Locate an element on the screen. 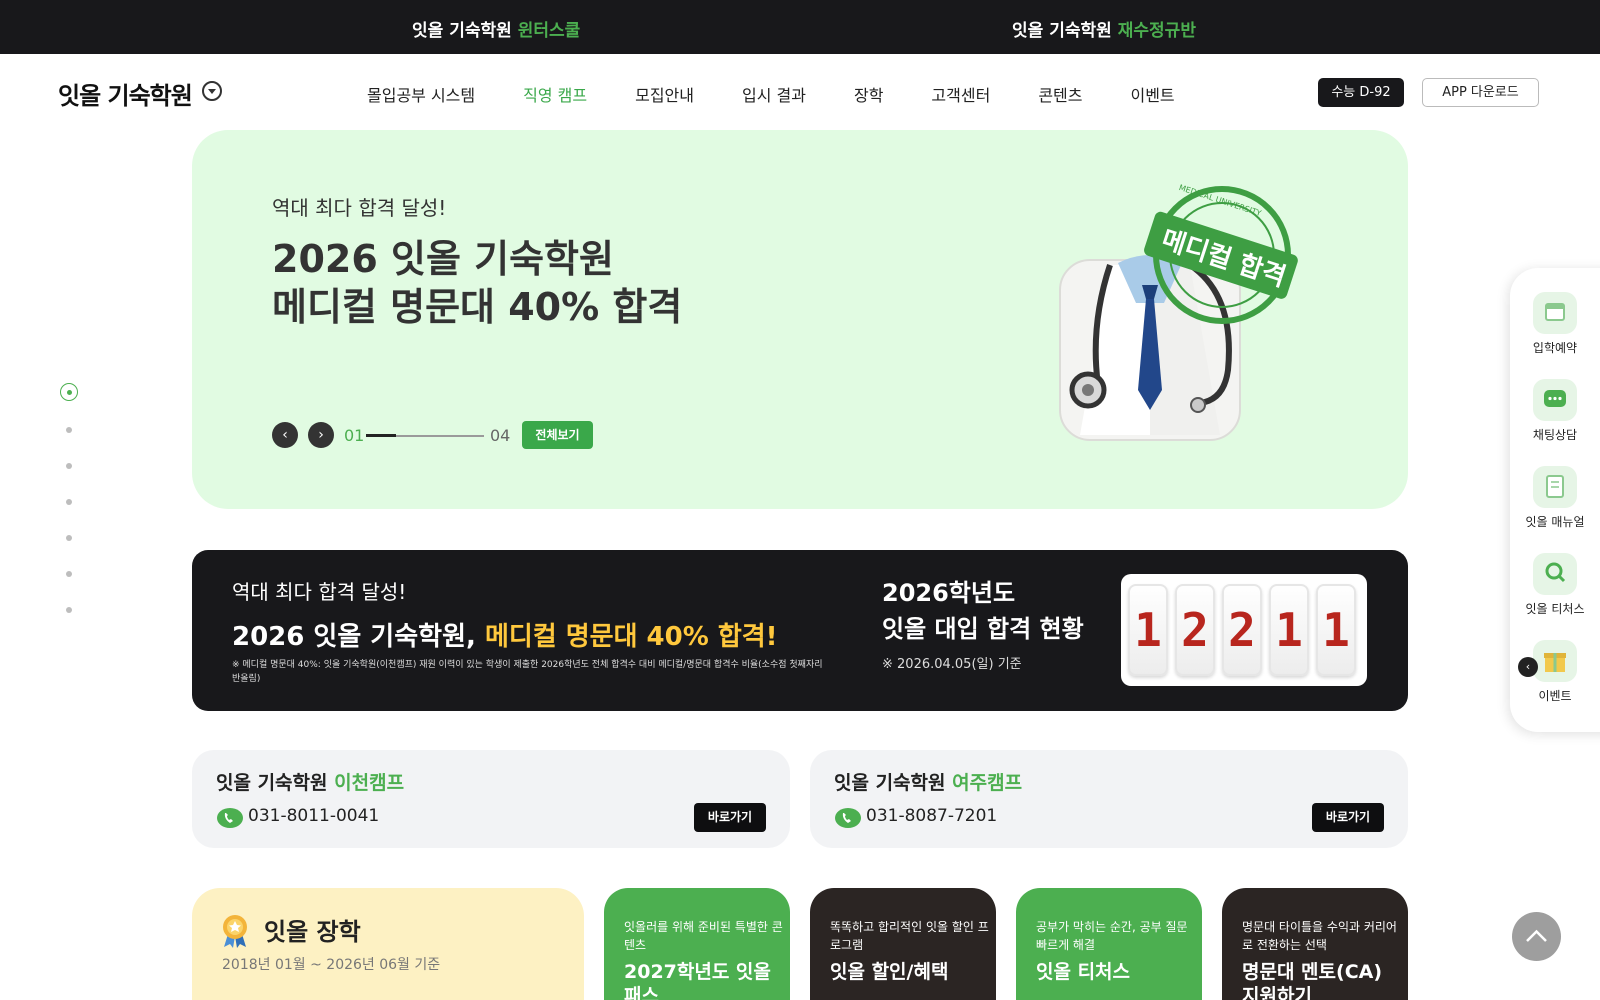 Image resolution: width=1600 pixels, height=1000 pixels. medal-icon is located at coordinates (235, 931).